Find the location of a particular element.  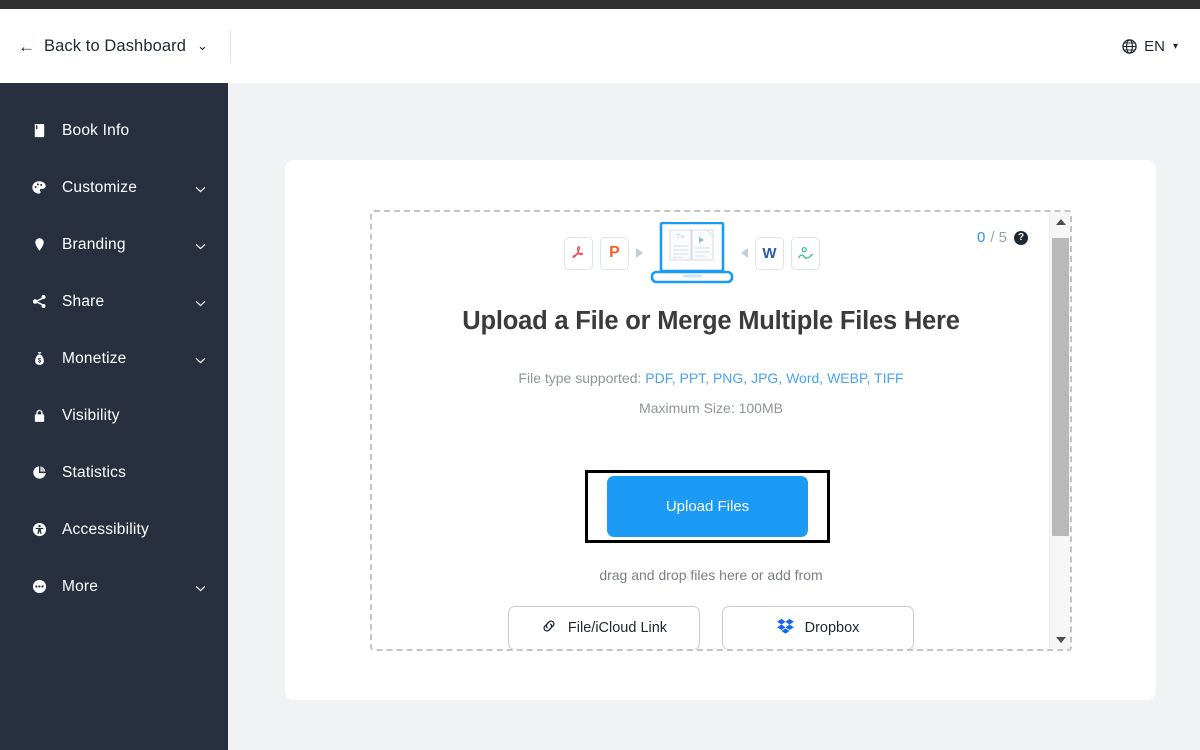

sidebar-item-book-info: Book Info is located at coordinates (114, 130).